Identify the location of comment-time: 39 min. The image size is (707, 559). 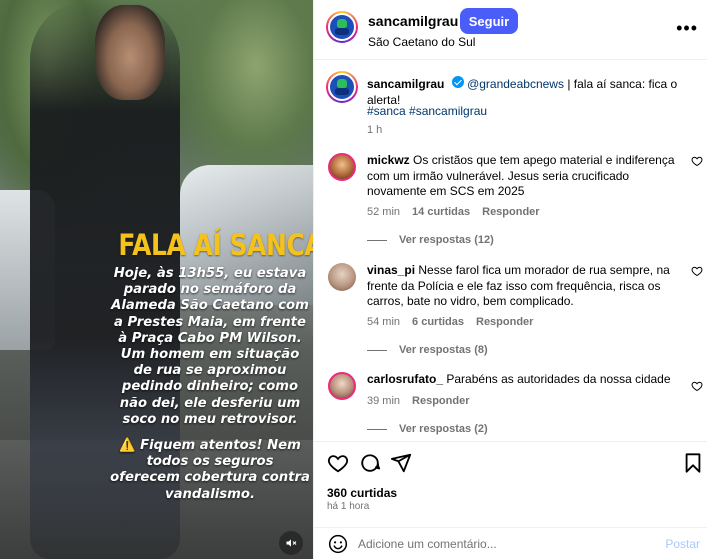
(384, 401).